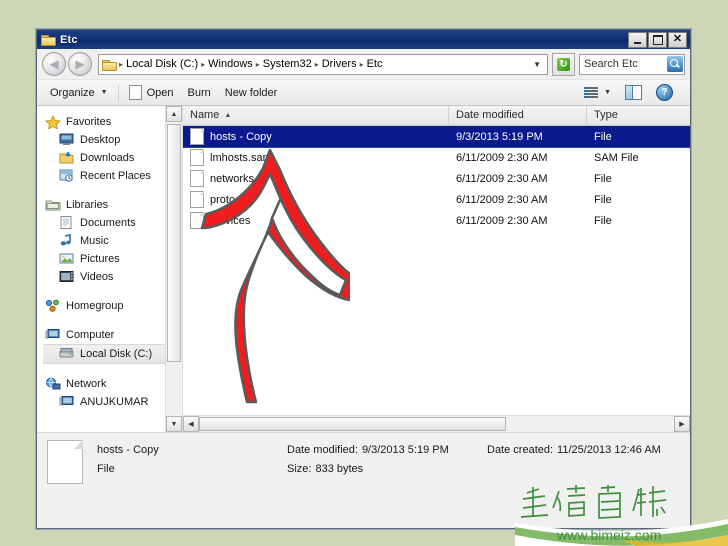 This screenshot has width=728, height=546. What do you see at coordinates (112, 158) in the screenshot?
I see `sidebar-item-downloads: Downloads` at bounding box center [112, 158].